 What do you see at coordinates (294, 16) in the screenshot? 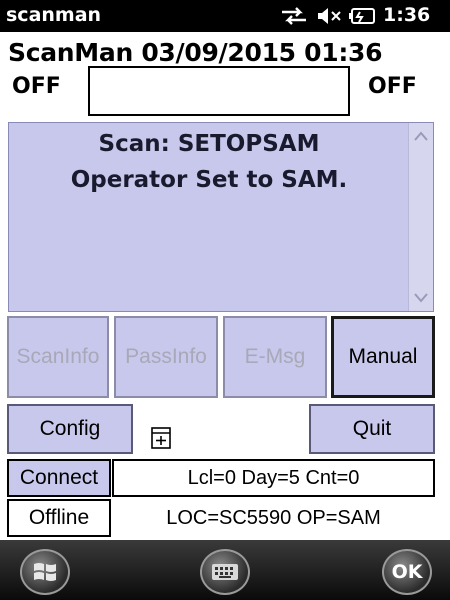
I see `network-sync-icon` at bounding box center [294, 16].